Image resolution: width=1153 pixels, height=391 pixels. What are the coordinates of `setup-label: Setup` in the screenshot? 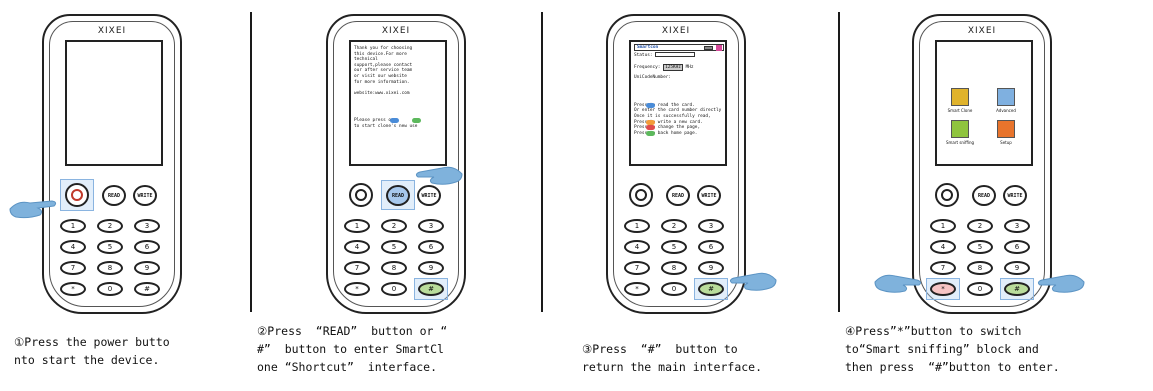 It's located at (1006, 142).